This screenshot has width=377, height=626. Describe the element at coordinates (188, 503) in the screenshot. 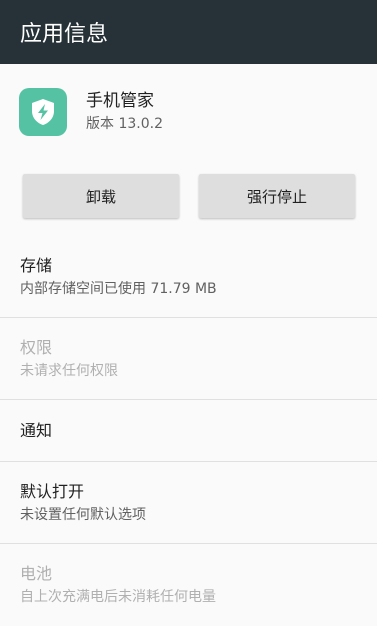

I see `open-by-default-item: 默认打开 未设置任何默认选项` at that location.